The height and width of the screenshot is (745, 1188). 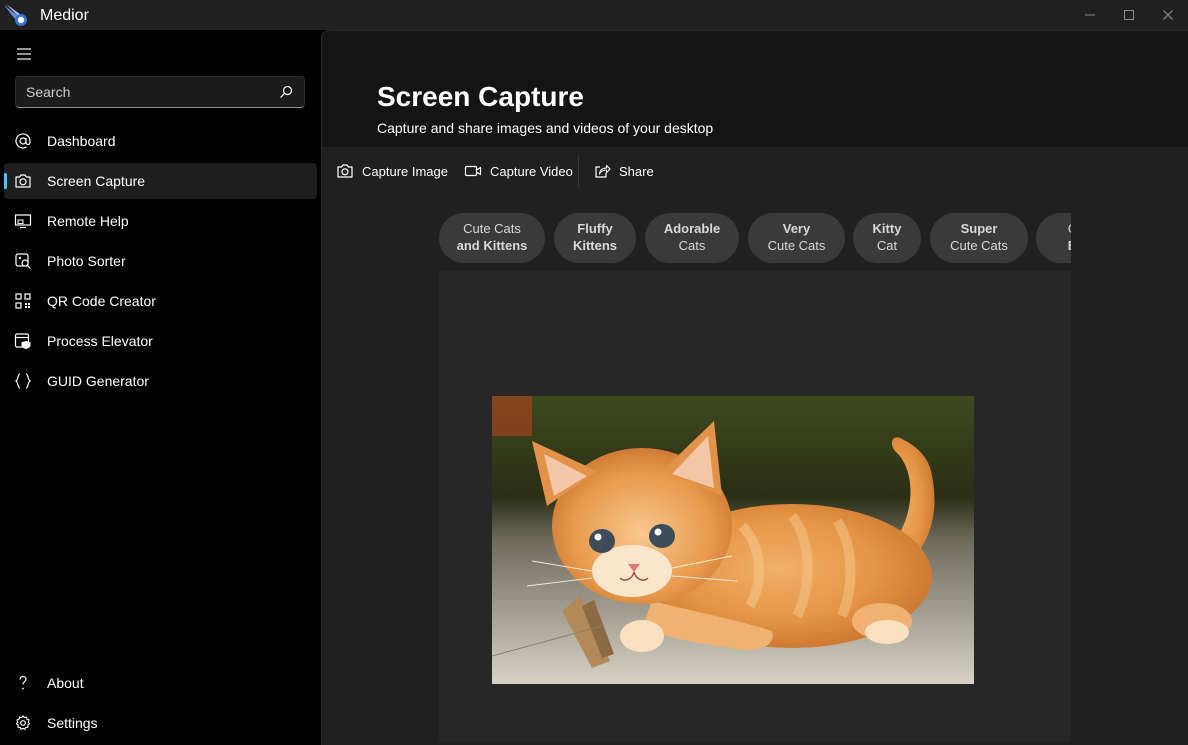 I want to click on maximize-icon, so click(x=1129, y=15).